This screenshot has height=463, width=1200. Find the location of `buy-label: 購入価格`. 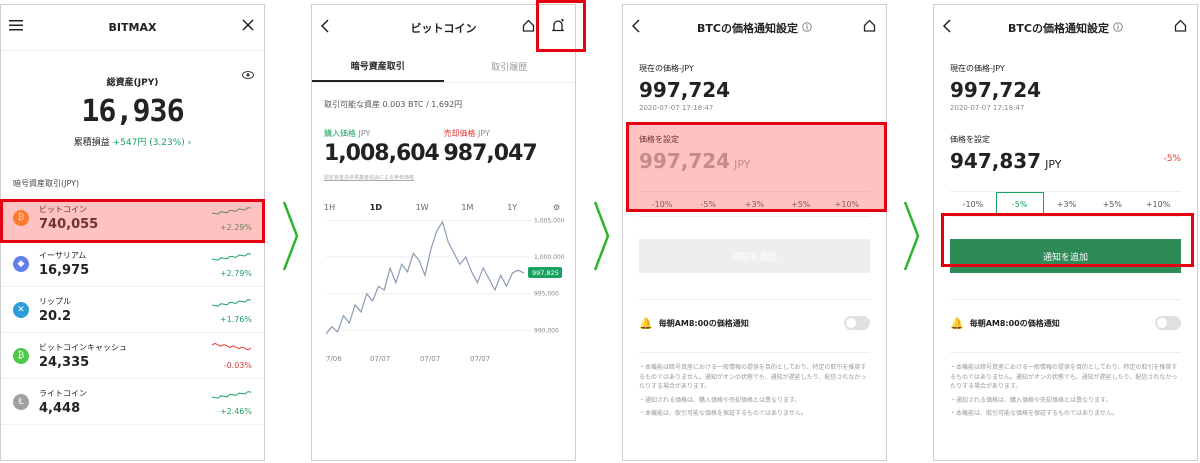

buy-label: 購入価格 is located at coordinates (340, 133).